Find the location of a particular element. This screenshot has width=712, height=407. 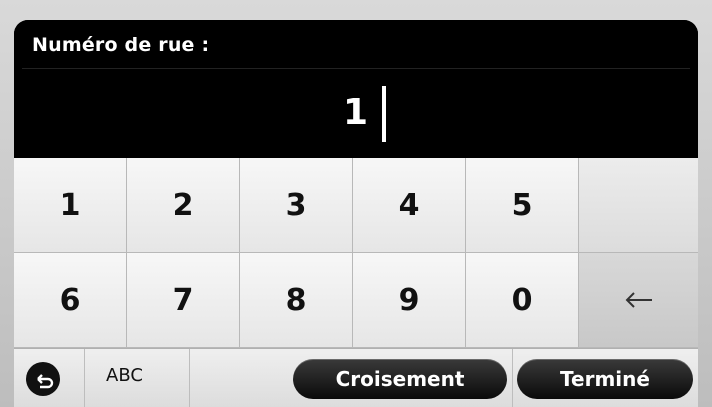

entry-value: 1 is located at coordinates (355, 112).